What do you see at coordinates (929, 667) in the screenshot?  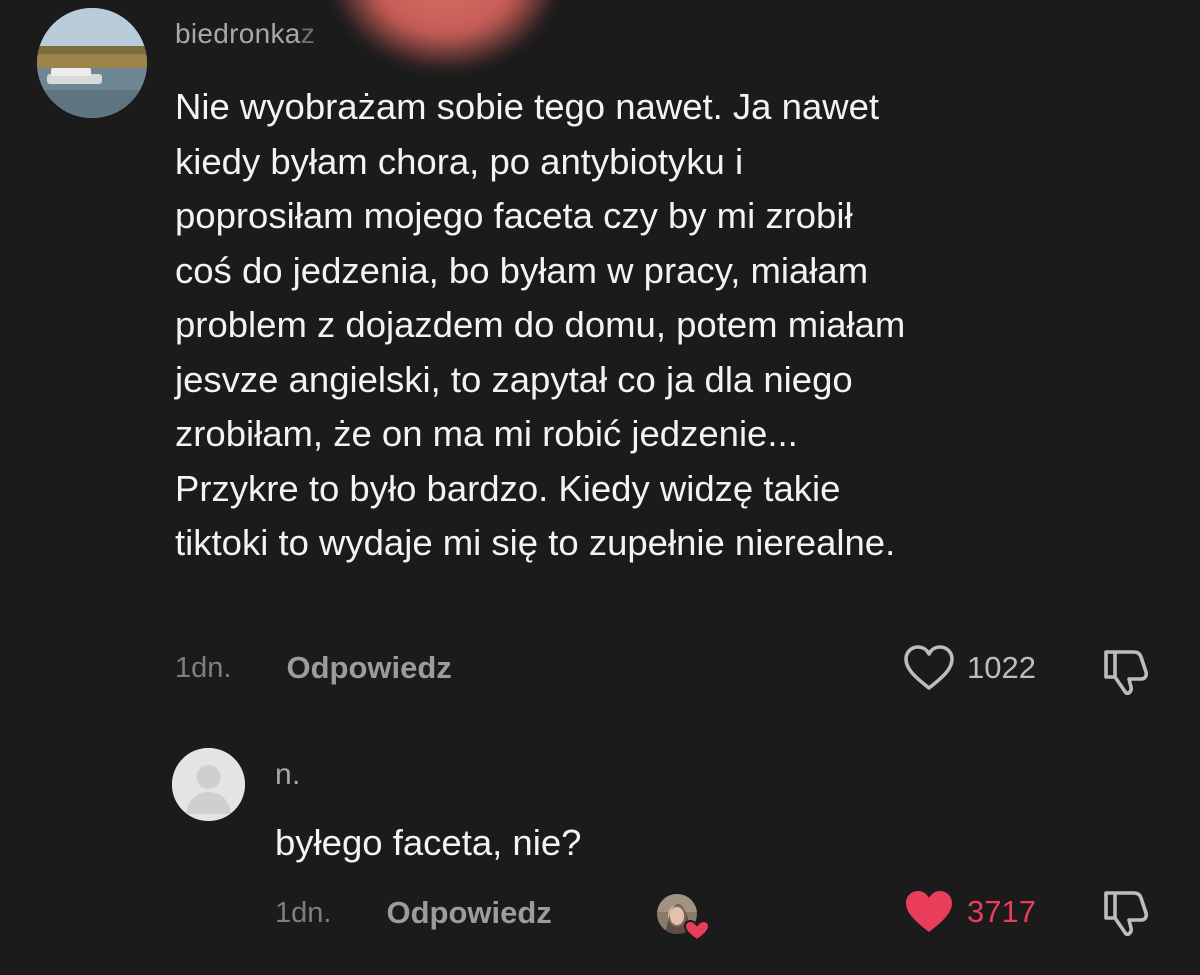 I see `heart-outline-icon` at bounding box center [929, 667].